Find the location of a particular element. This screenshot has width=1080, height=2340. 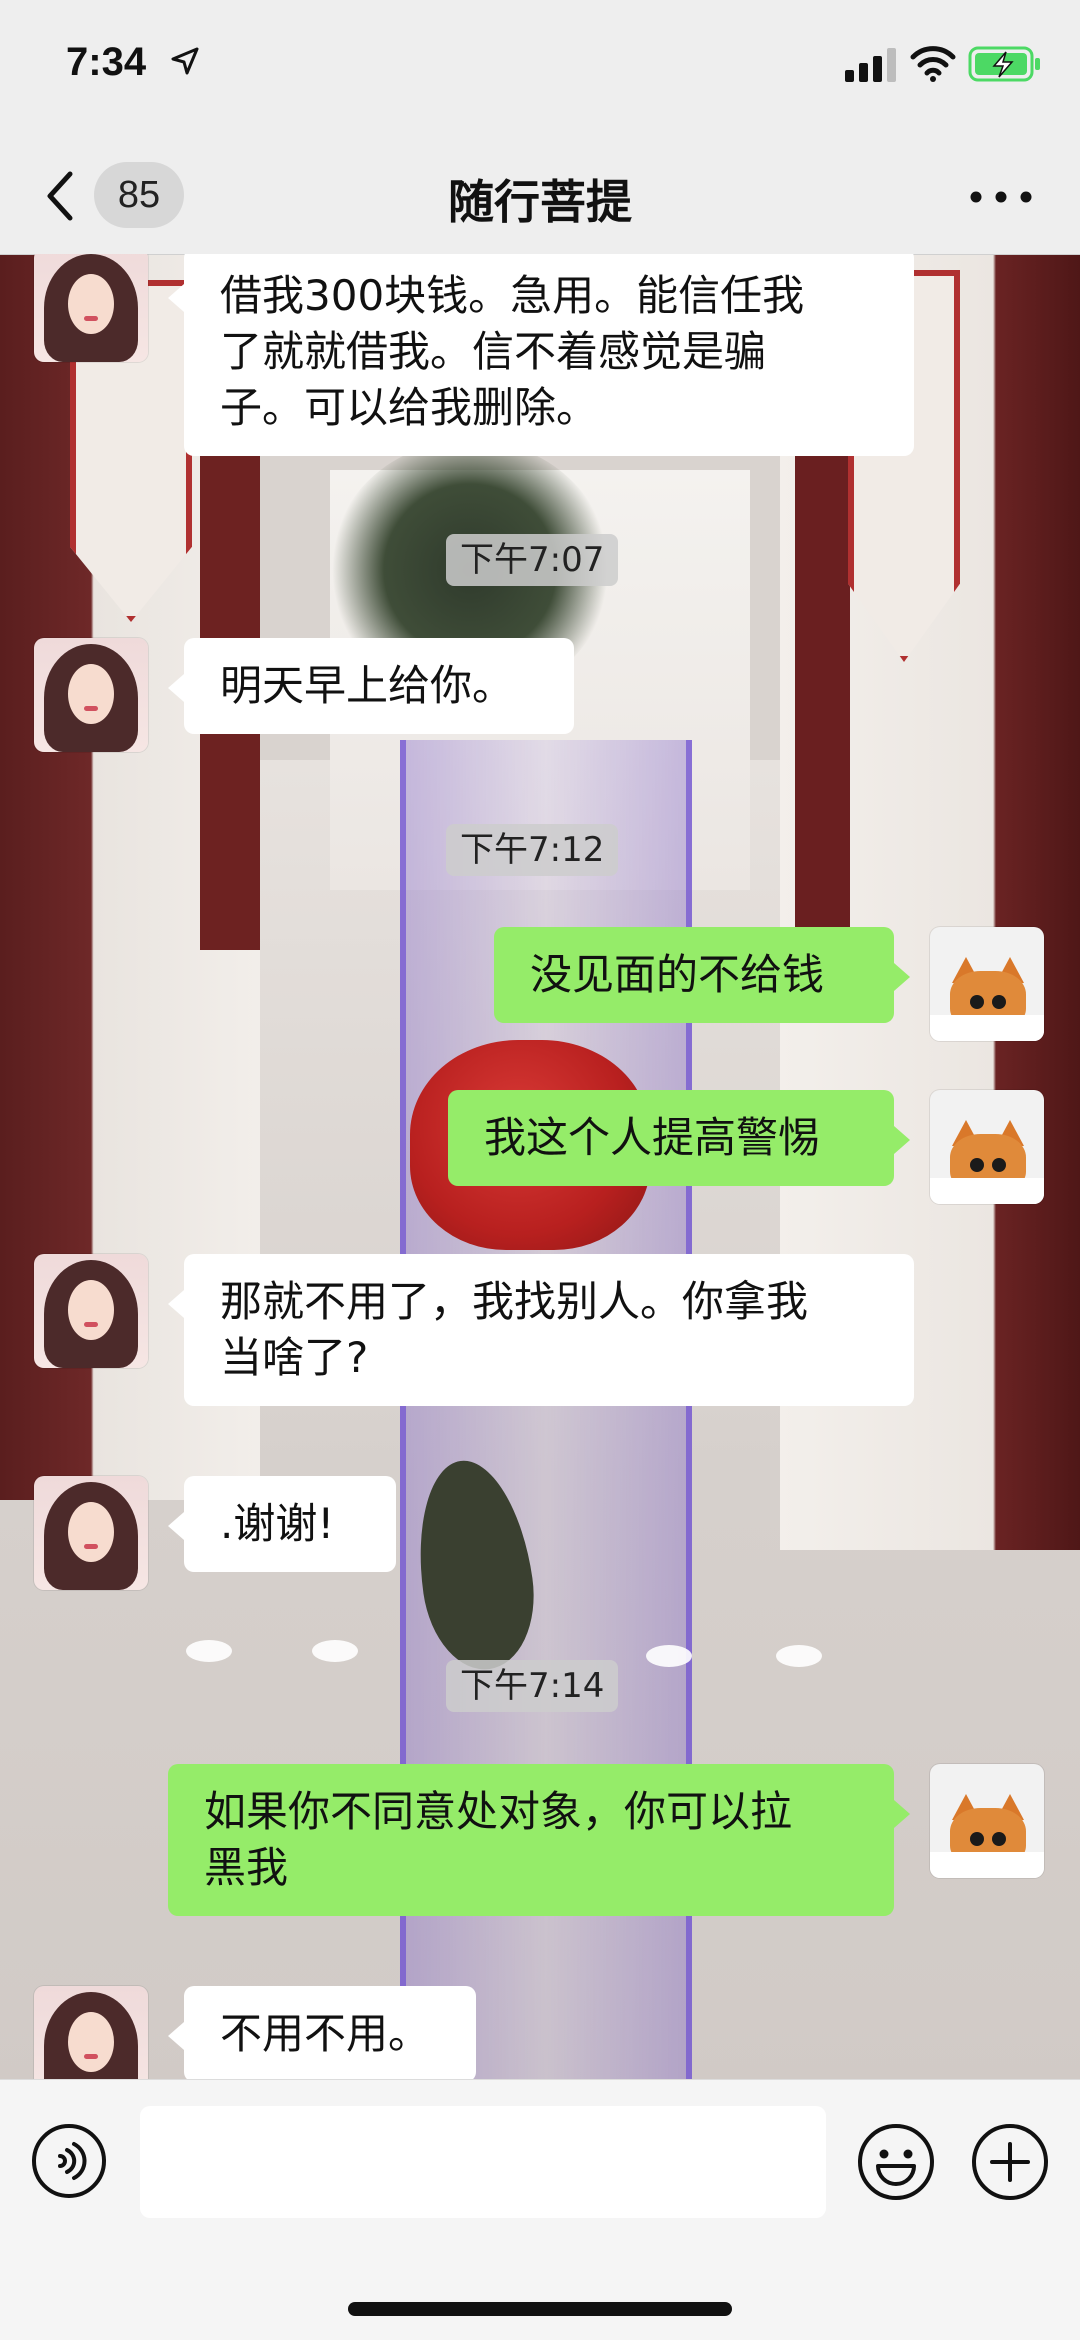

message-bubble: 我这个人提高警惕 is located at coordinates (679, 1138).